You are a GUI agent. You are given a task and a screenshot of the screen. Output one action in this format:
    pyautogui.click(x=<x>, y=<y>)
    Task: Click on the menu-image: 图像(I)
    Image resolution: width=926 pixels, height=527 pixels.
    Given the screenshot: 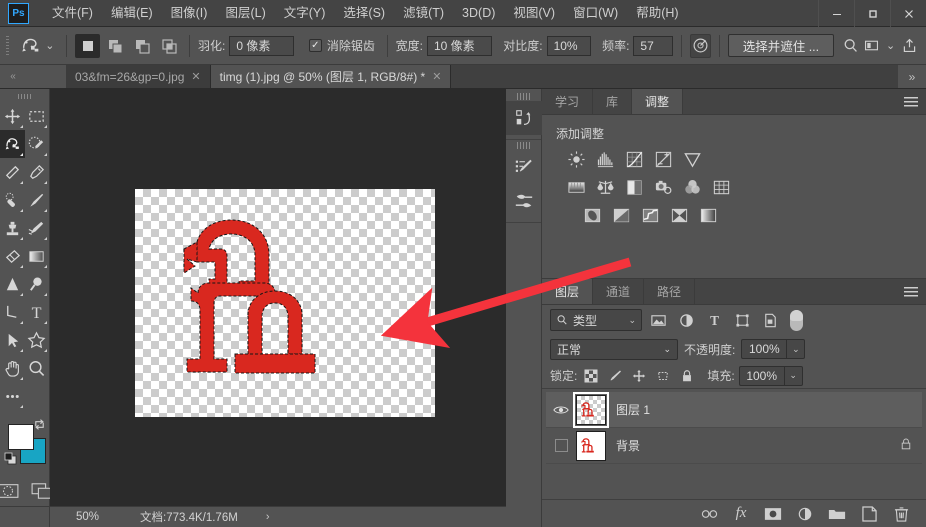 What is the action you would take?
    pyautogui.click(x=189, y=13)
    